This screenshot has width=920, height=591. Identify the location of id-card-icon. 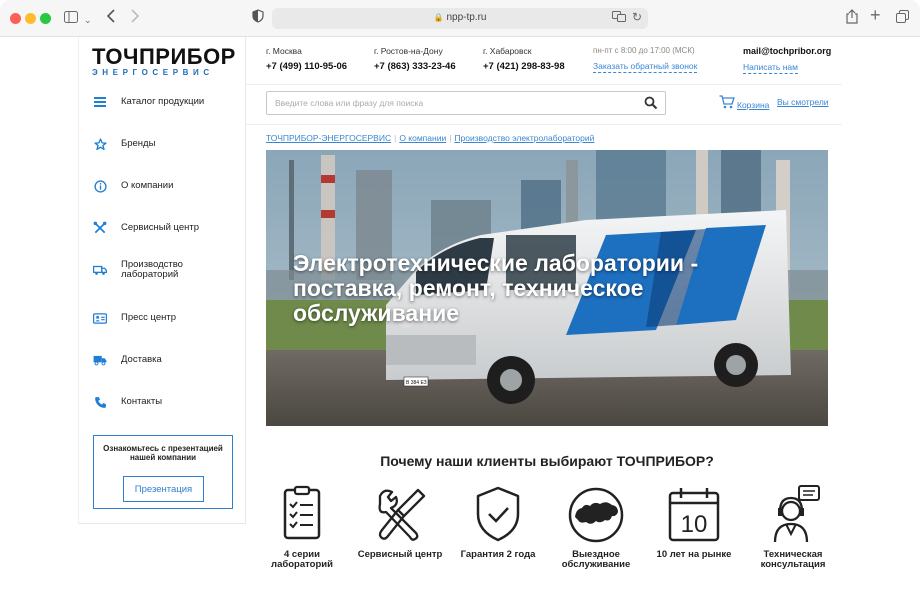
(100, 318).